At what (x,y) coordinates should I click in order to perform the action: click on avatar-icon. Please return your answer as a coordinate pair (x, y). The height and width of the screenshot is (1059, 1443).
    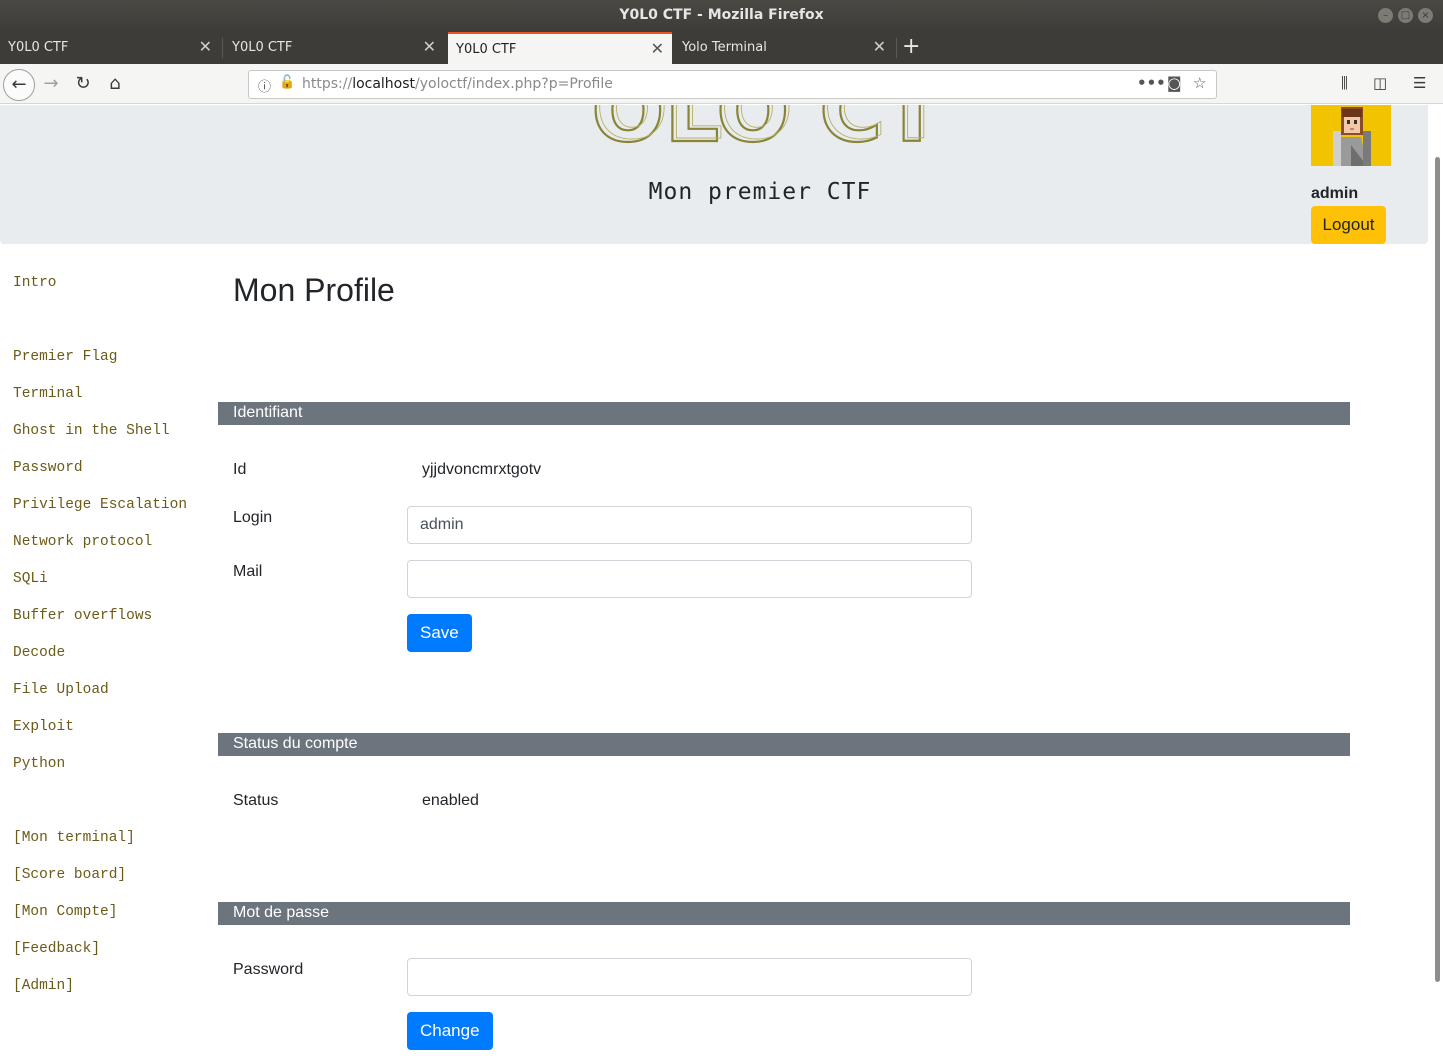
    Looking at the image, I should click on (1351, 135).